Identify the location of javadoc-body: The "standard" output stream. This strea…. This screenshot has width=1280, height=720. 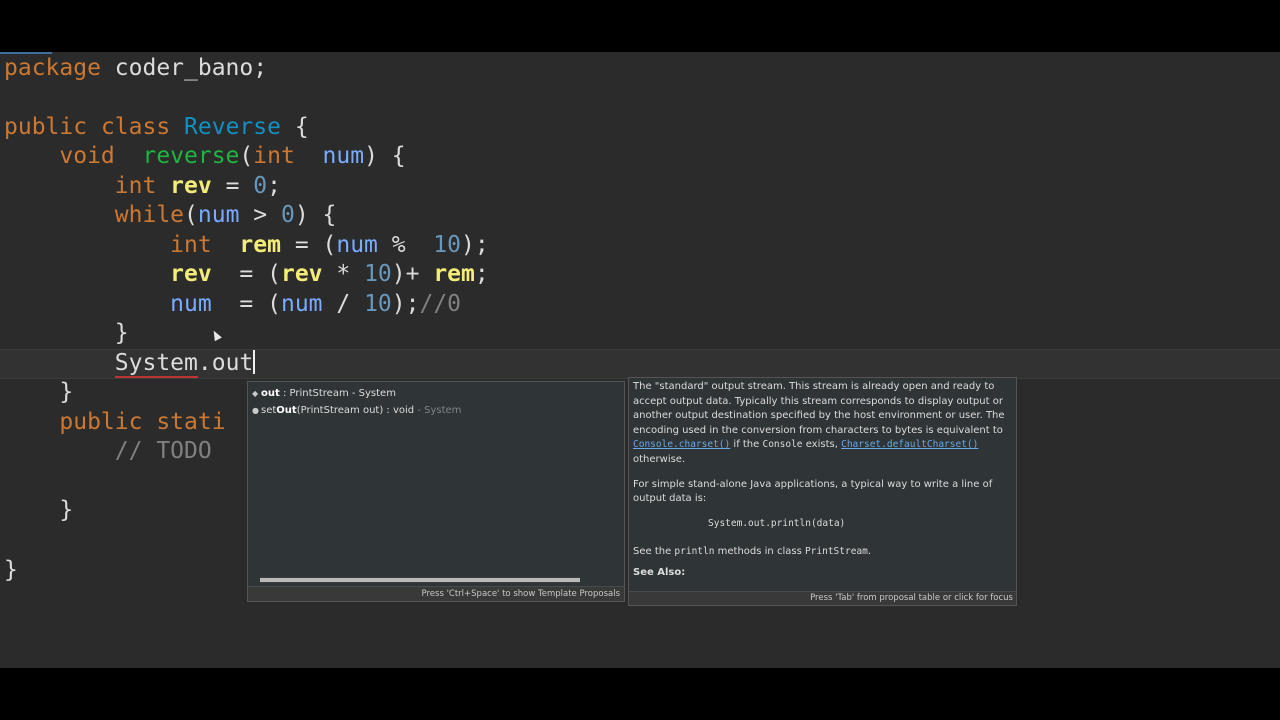
(822, 480).